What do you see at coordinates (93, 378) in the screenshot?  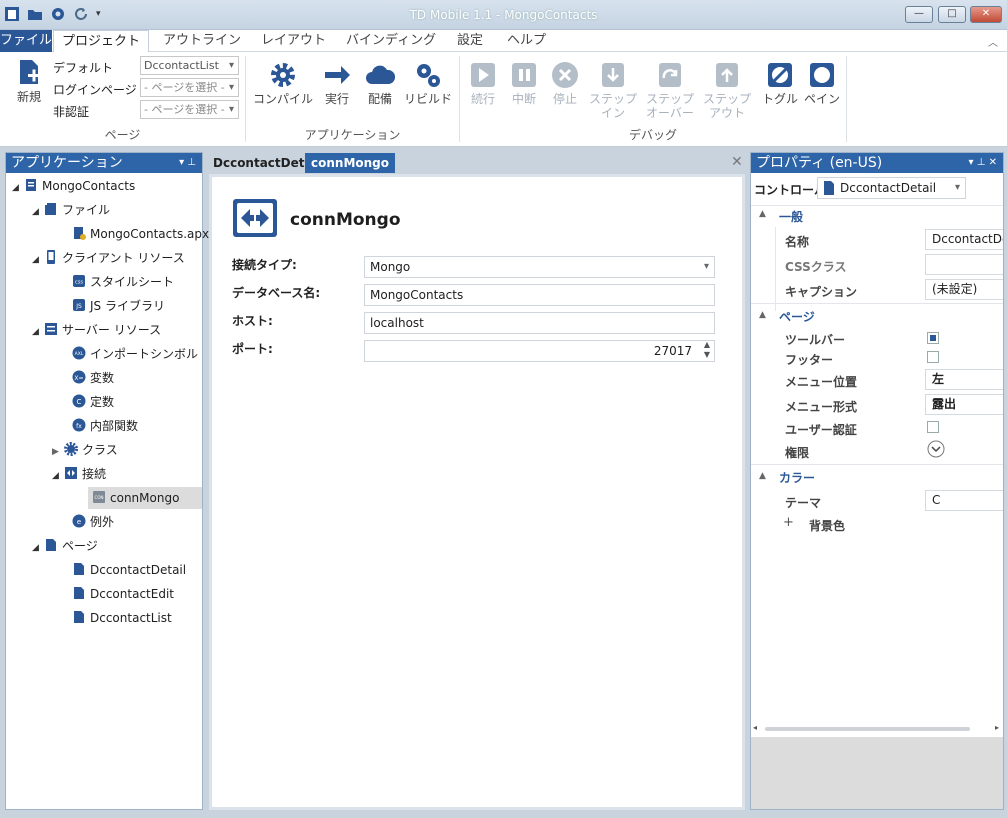 I see `tree-node-vars: X= 変数` at bounding box center [93, 378].